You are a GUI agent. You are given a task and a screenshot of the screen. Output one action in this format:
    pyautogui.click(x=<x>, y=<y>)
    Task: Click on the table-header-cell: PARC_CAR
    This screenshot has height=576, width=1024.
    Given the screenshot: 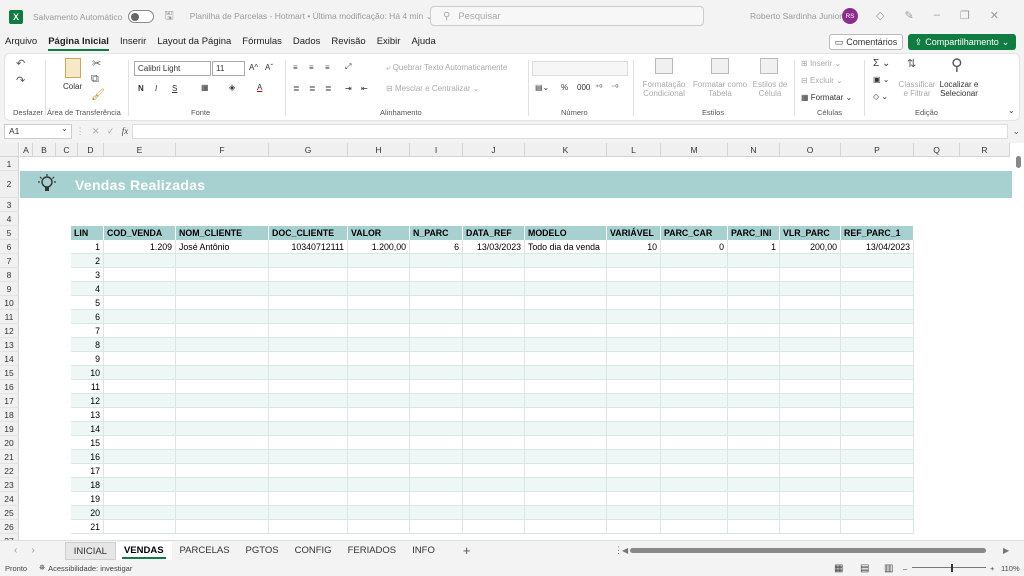 What is the action you would take?
    pyautogui.click(x=694, y=233)
    